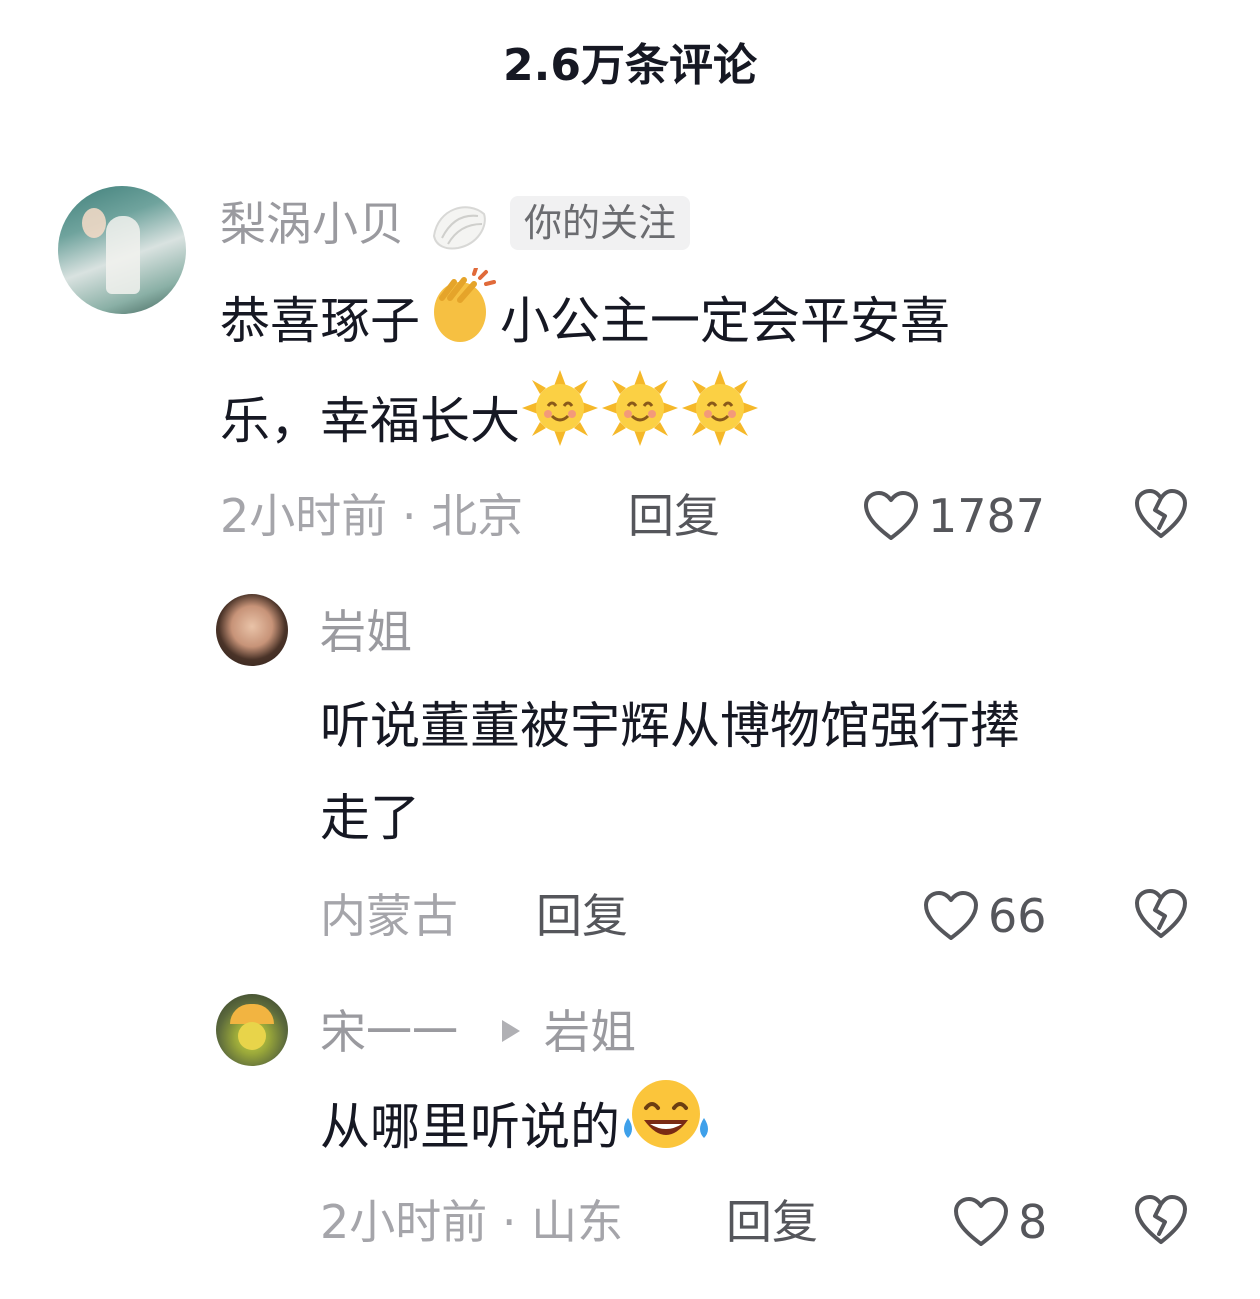 The image size is (1260, 1299). Describe the element at coordinates (372, 516) in the screenshot. I see `comment-time-location: 2小时前 · 北京` at that location.